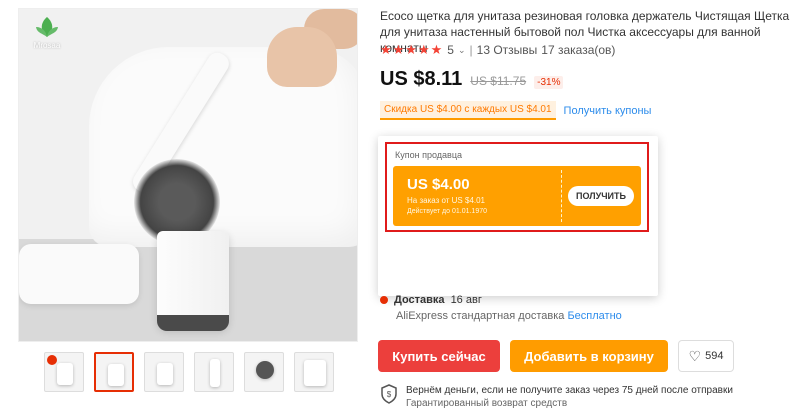  Describe the element at coordinates (549, 82) in the screenshot. I see `discount-badge: -31%` at that location.